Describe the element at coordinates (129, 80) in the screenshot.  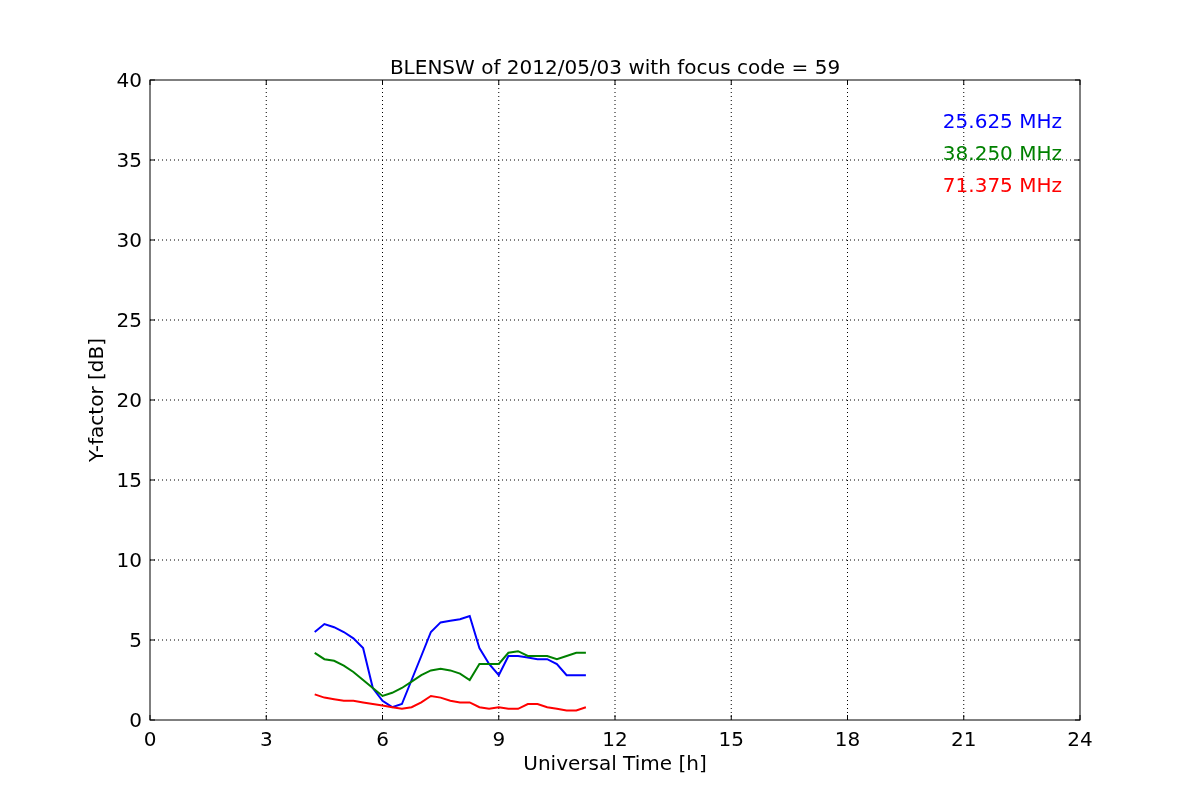
I see `y-axis-tick-label: 40` at that location.